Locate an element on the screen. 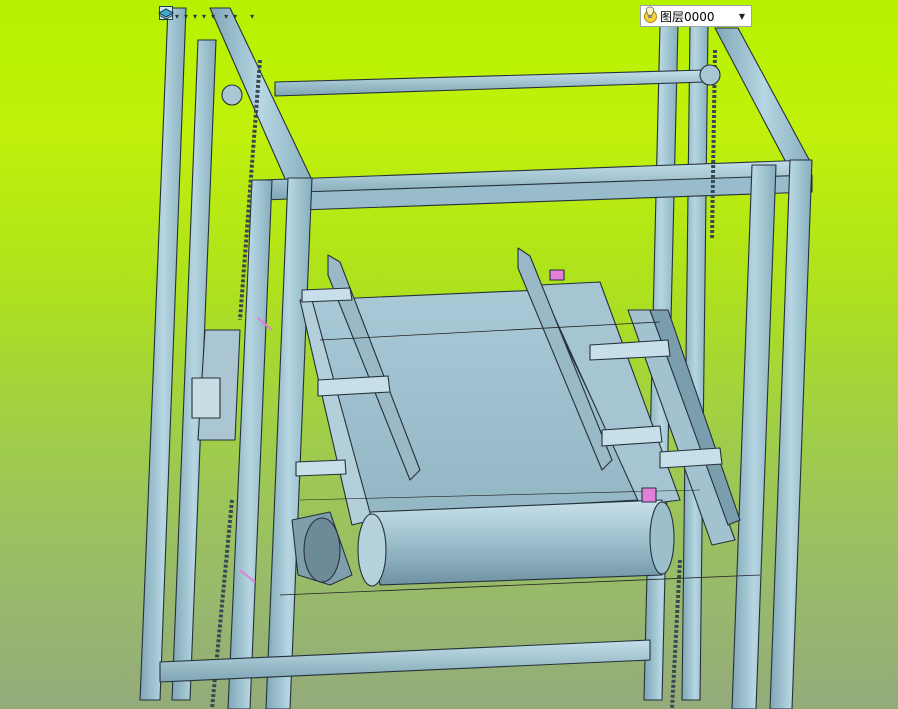 This screenshot has width=898, height=709. layer-selector: 图层0000 ▼ is located at coordinates (696, 16).